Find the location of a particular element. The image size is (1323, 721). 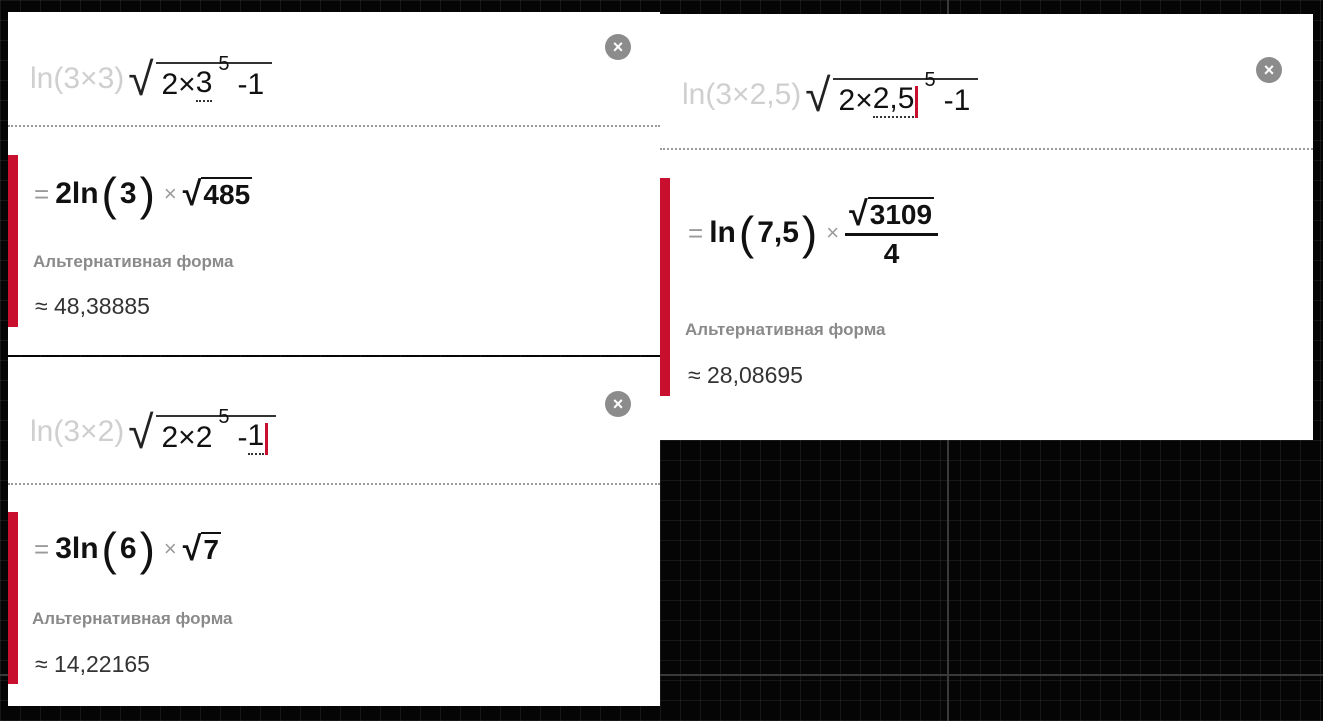

result-factor: 2ln is located at coordinates (77, 193).